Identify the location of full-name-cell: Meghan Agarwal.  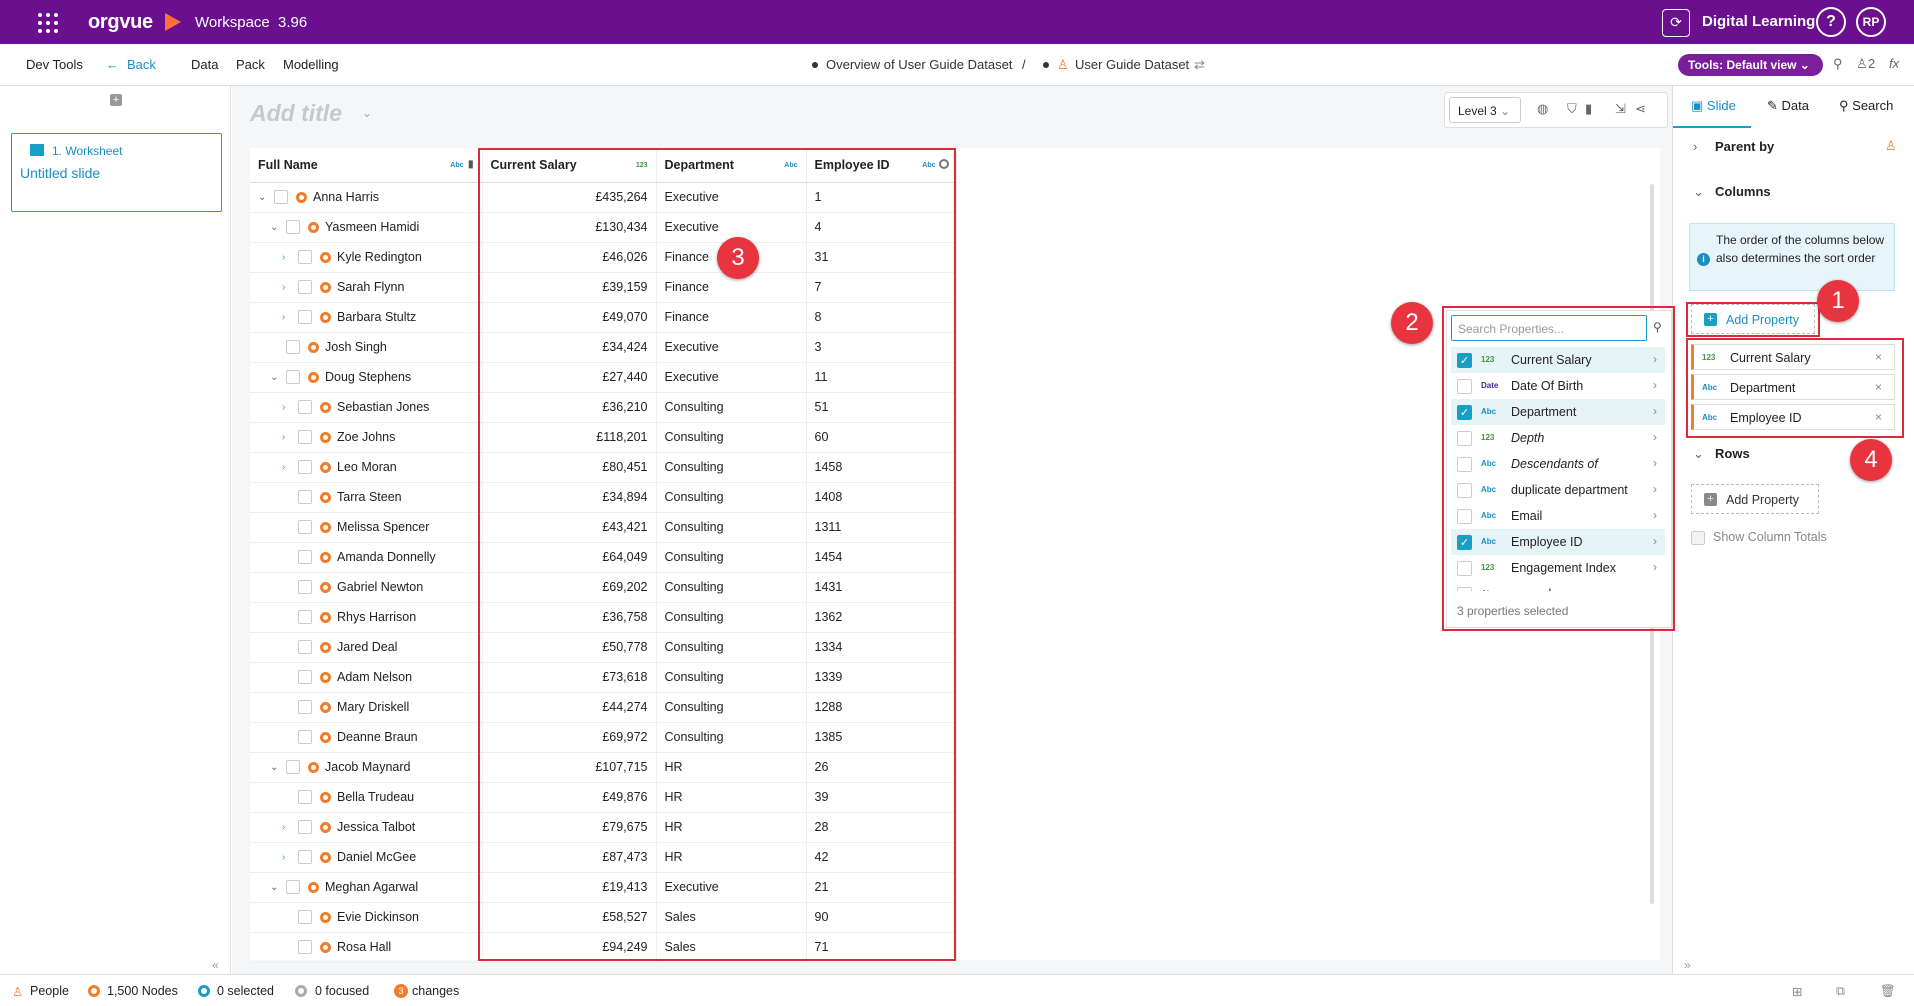
(371, 887).